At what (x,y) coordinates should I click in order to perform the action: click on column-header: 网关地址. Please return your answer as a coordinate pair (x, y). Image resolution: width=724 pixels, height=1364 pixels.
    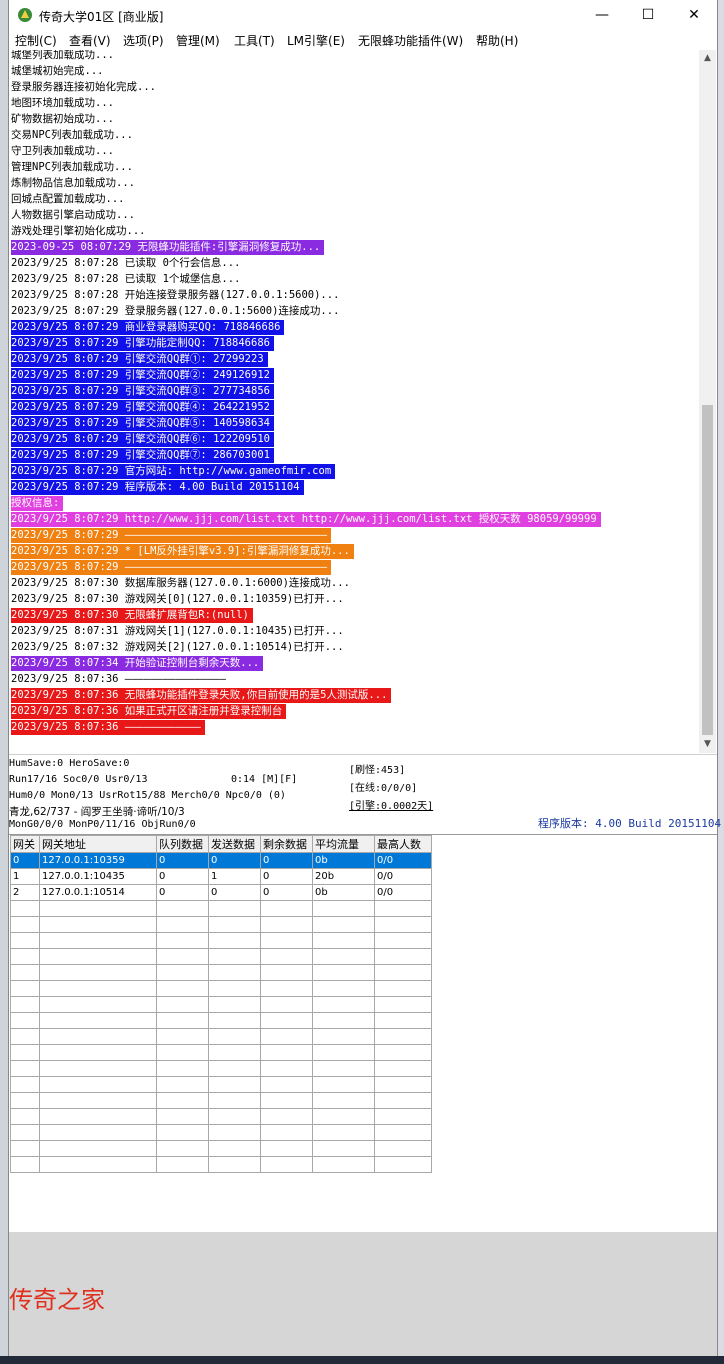
    Looking at the image, I should click on (98, 844).